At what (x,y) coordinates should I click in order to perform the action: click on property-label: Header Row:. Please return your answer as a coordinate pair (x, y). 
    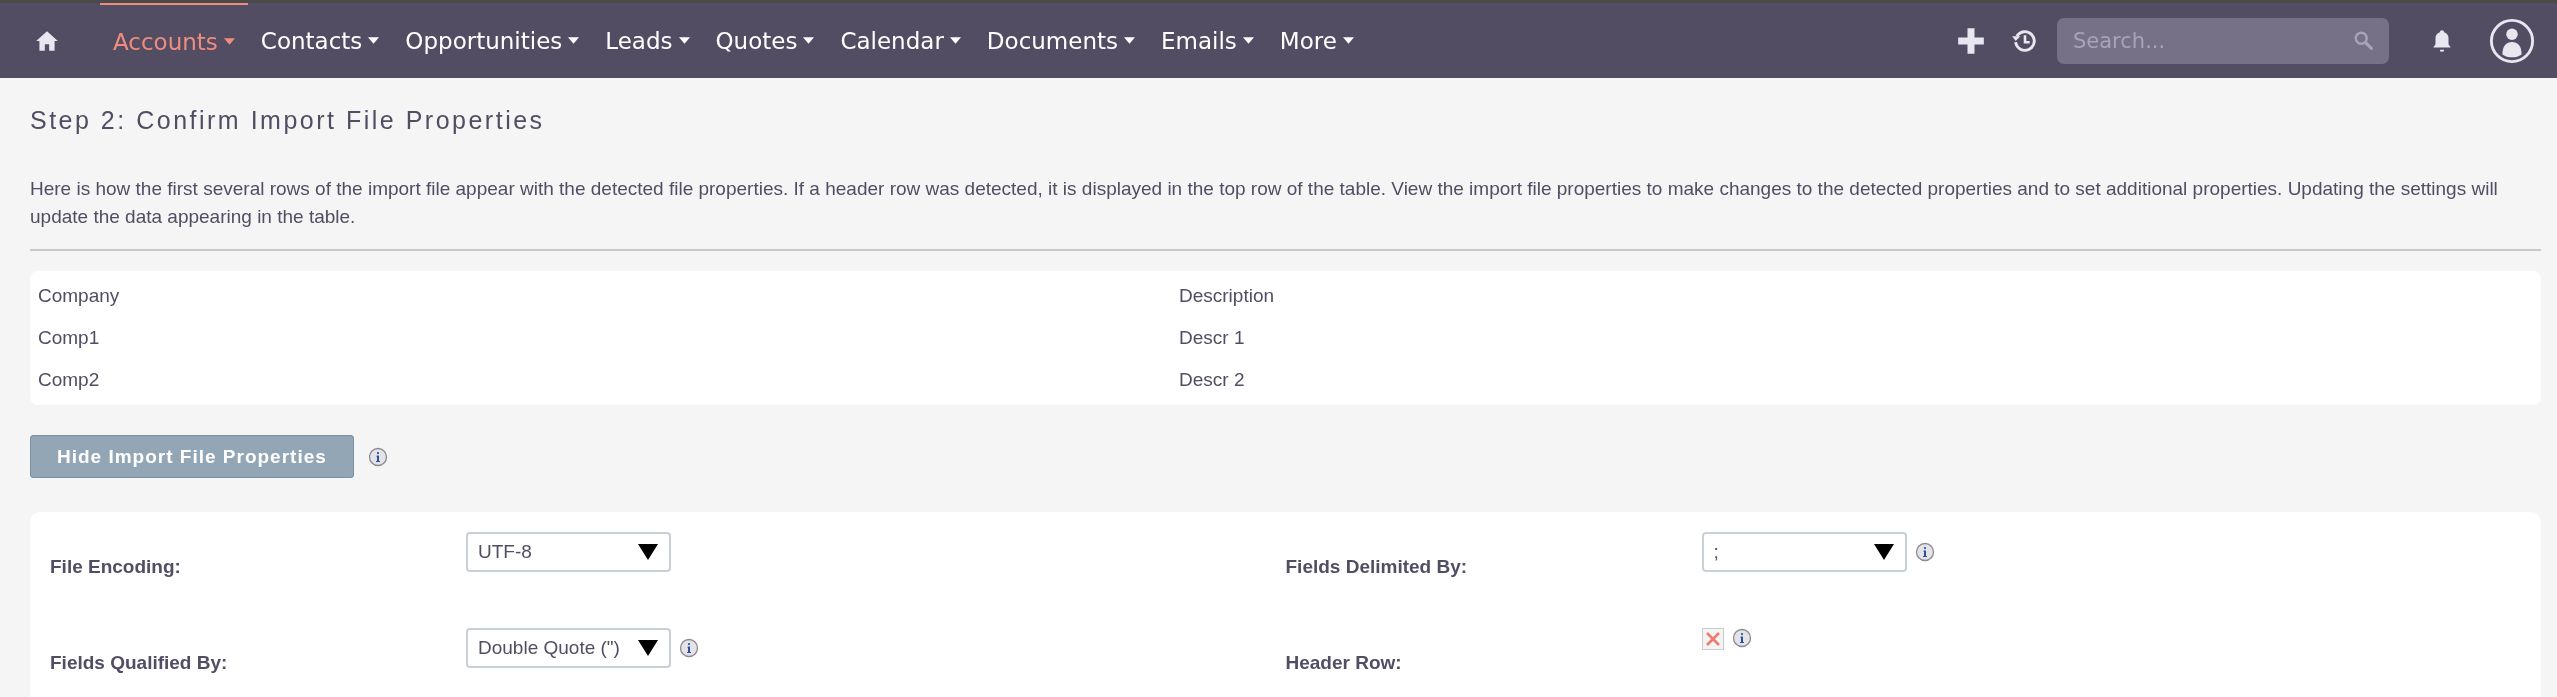
    Looking at the image, I should click on (1344, 663).